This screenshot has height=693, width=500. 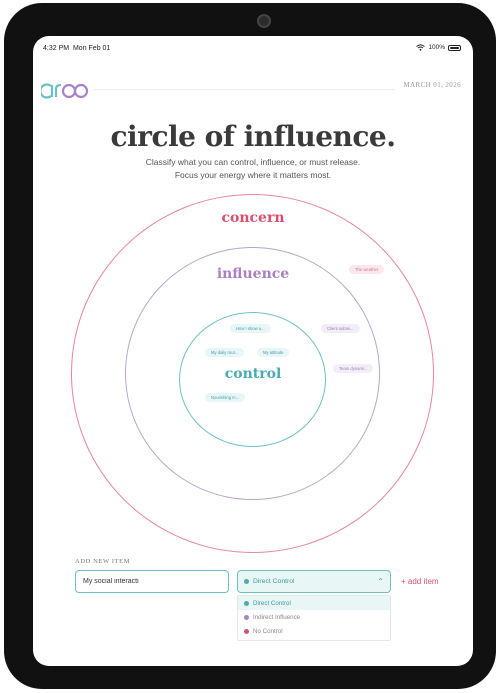 What do you see at coordinates (103, 561) in the screenshot?
I see `add-item-label: ADD NEW ITEM` at bounding box center [103, 561].